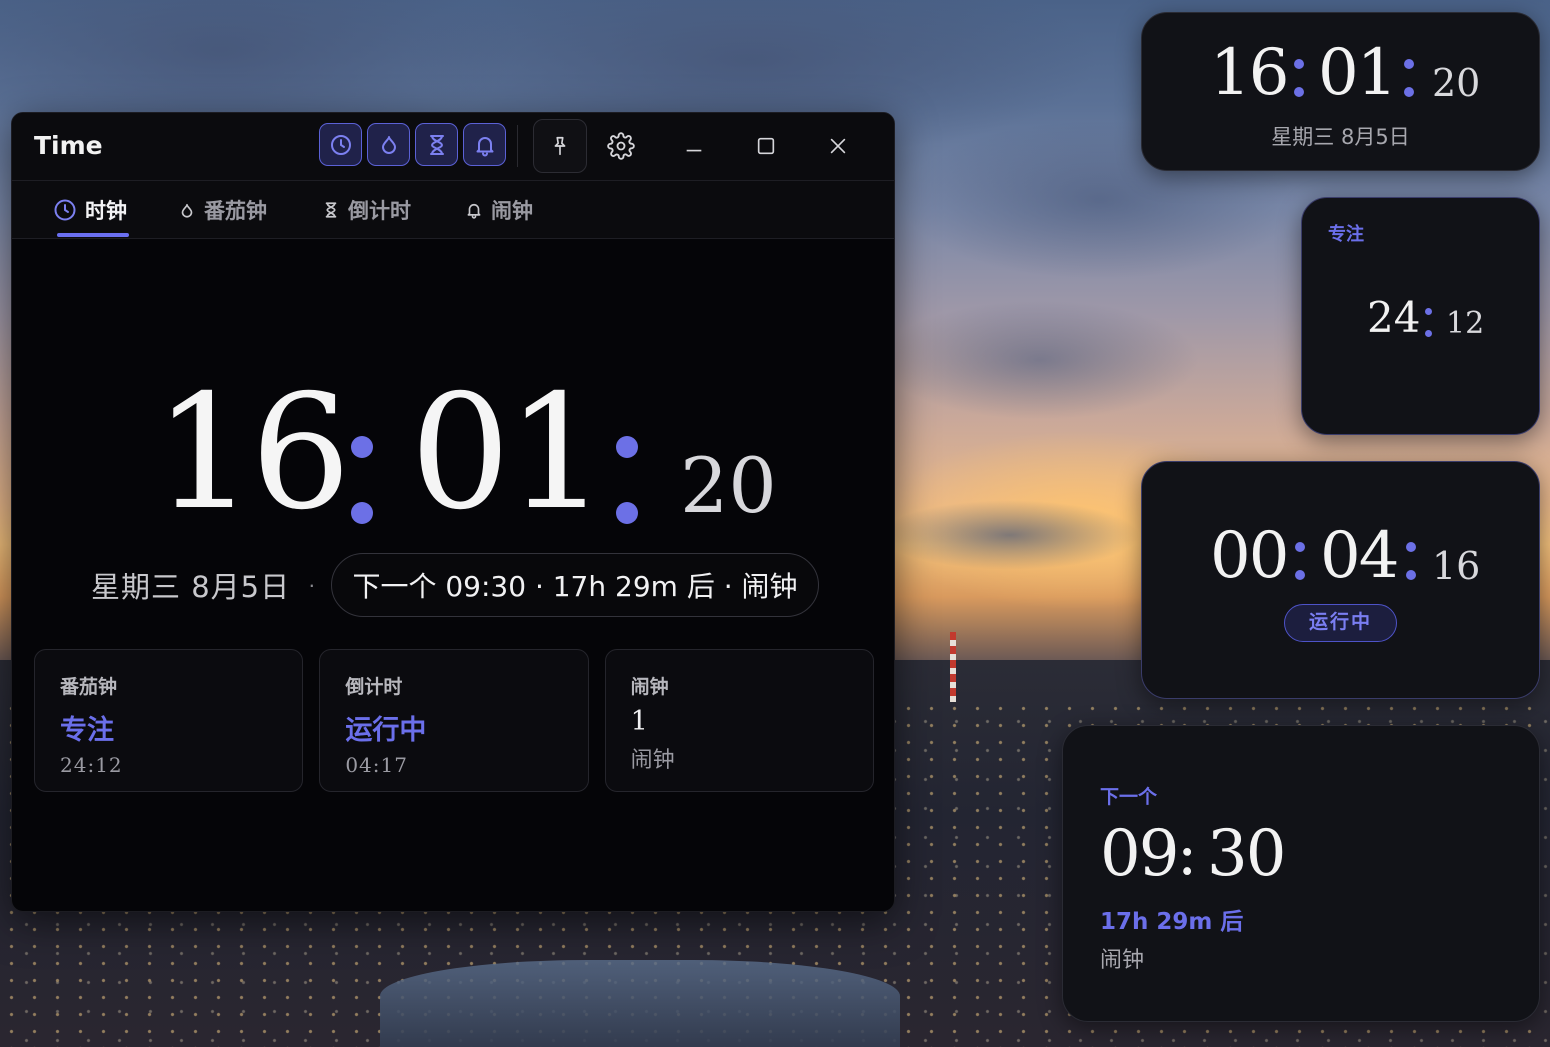 The width and height of the screenshot is (1550, 1047). Describe the element at coordinates (512, 211) in the screenshot. I see `tab-label: 闹钟` at that location.